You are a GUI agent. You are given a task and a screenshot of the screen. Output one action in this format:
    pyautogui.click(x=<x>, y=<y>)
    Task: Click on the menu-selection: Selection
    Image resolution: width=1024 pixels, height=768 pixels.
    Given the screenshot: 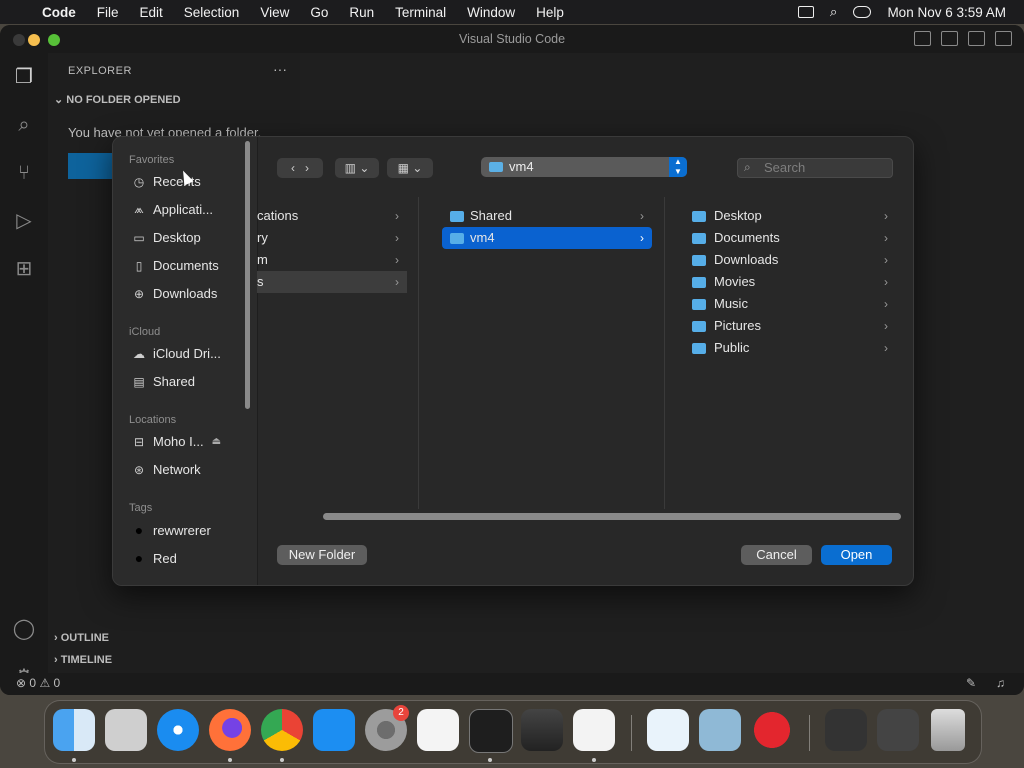 What is the action you would take?
    pyautogui.click(x=212, y=12)
    